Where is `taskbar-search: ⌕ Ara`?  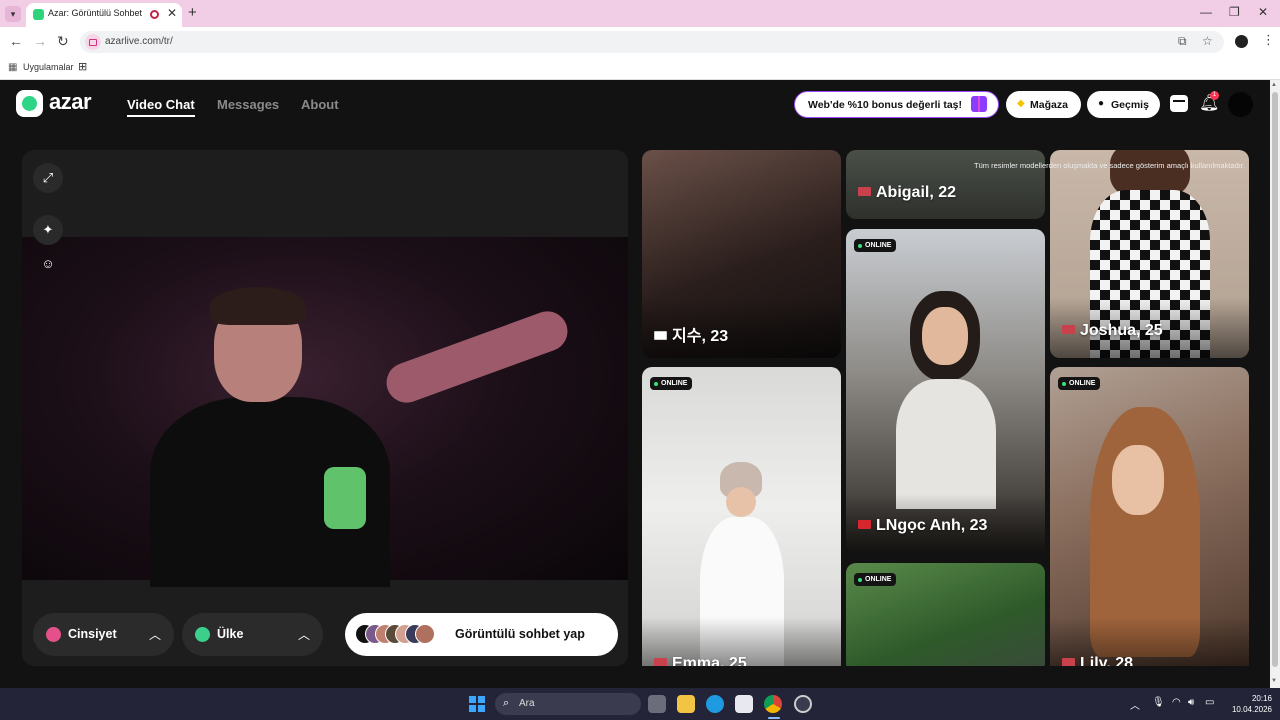 taskbar-search: ⌕ Ara is located at coordinates (568, 704).